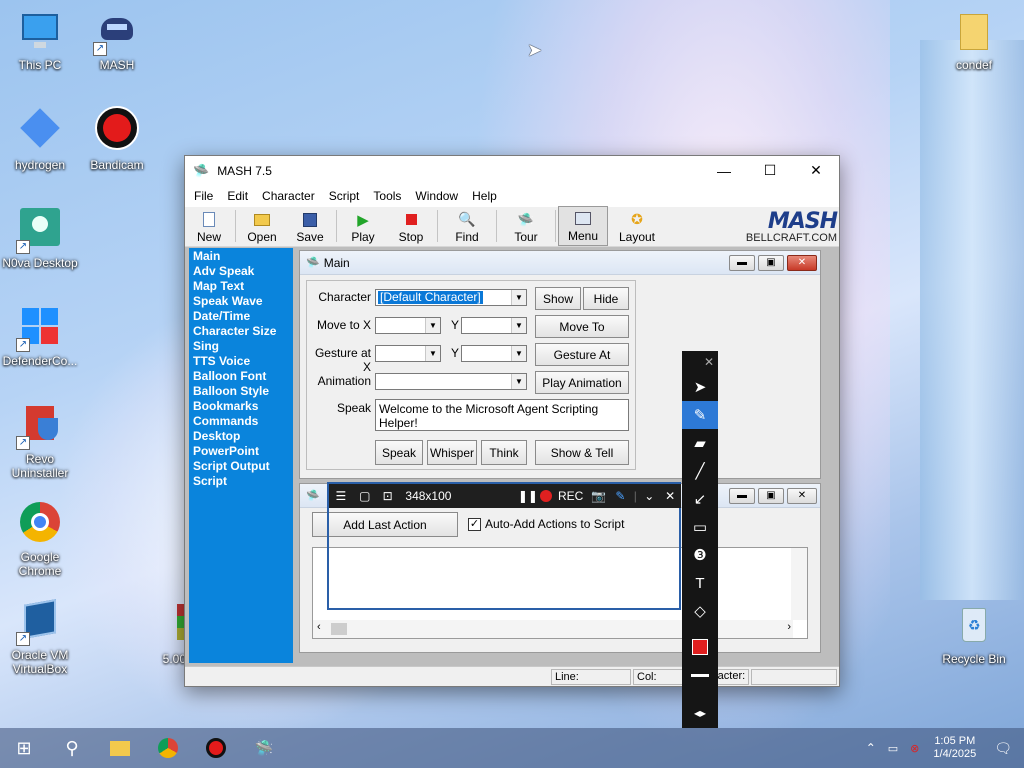  I want to click on arrow-tool-icon: ↙, so click(700, 499).